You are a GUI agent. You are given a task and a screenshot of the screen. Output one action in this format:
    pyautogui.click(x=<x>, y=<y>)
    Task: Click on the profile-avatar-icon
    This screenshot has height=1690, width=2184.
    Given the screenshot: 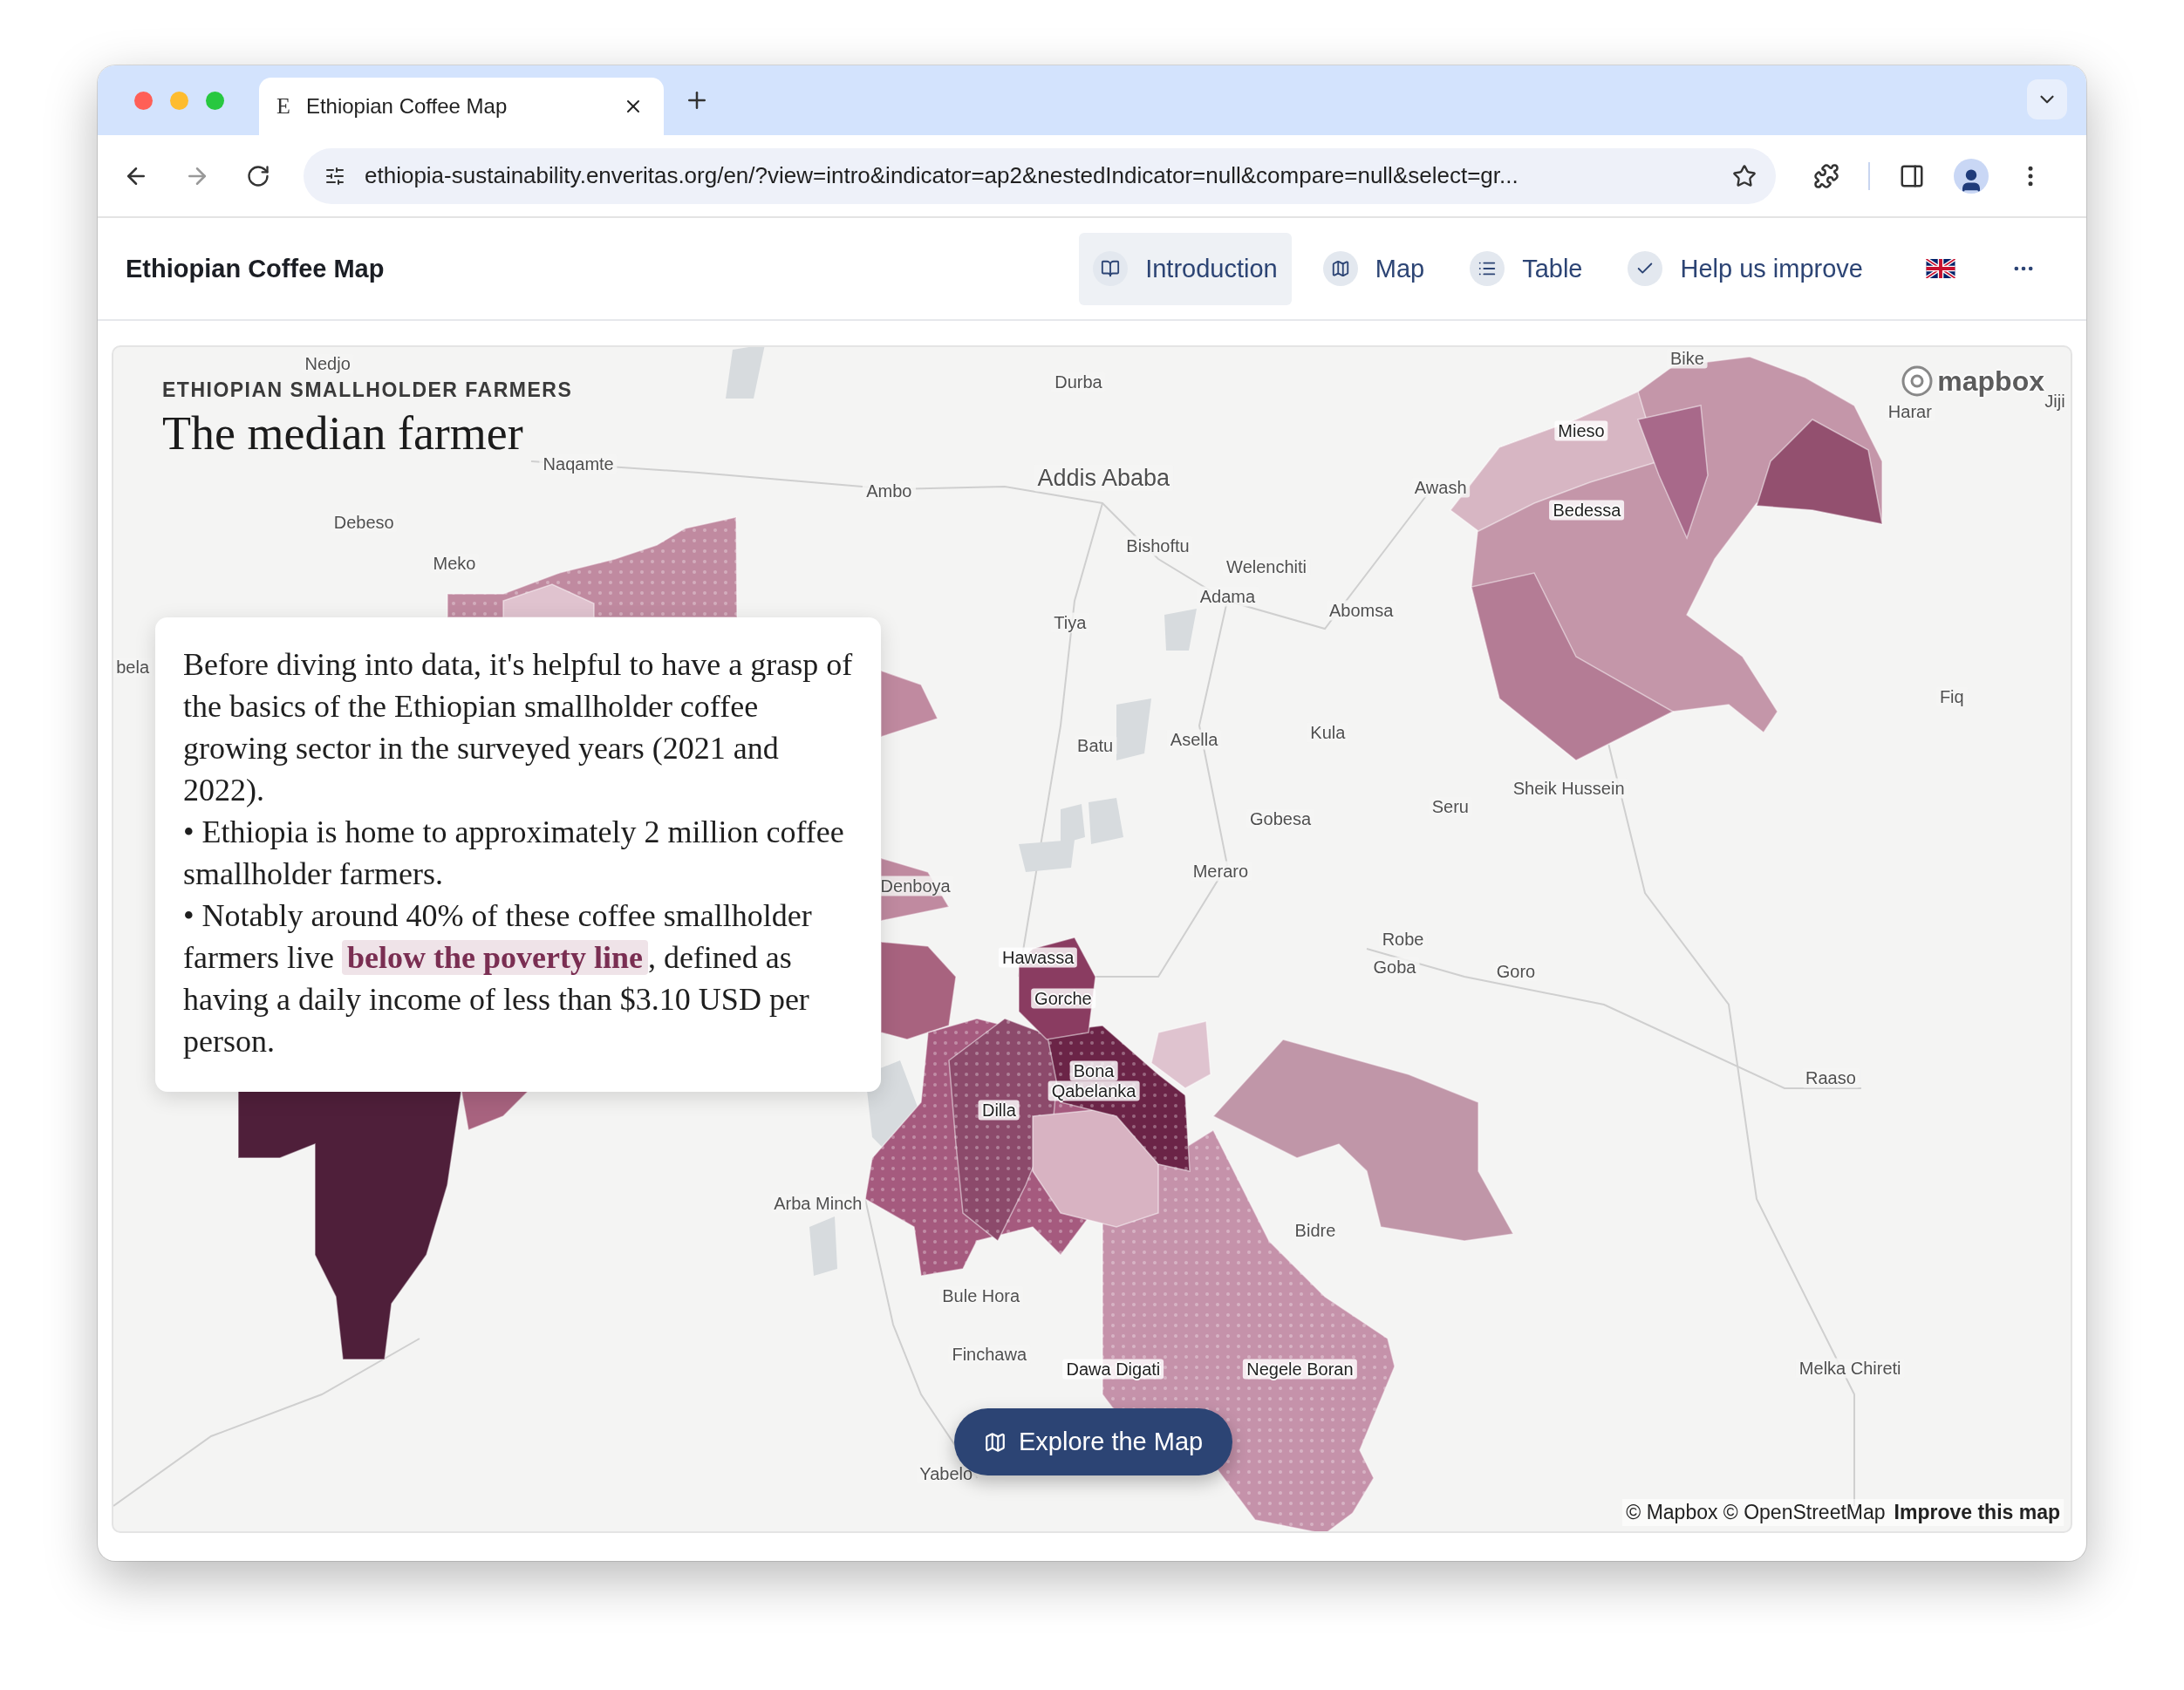 What is the action you would take?
    pyautogui.click(x=1971, y=176)
    